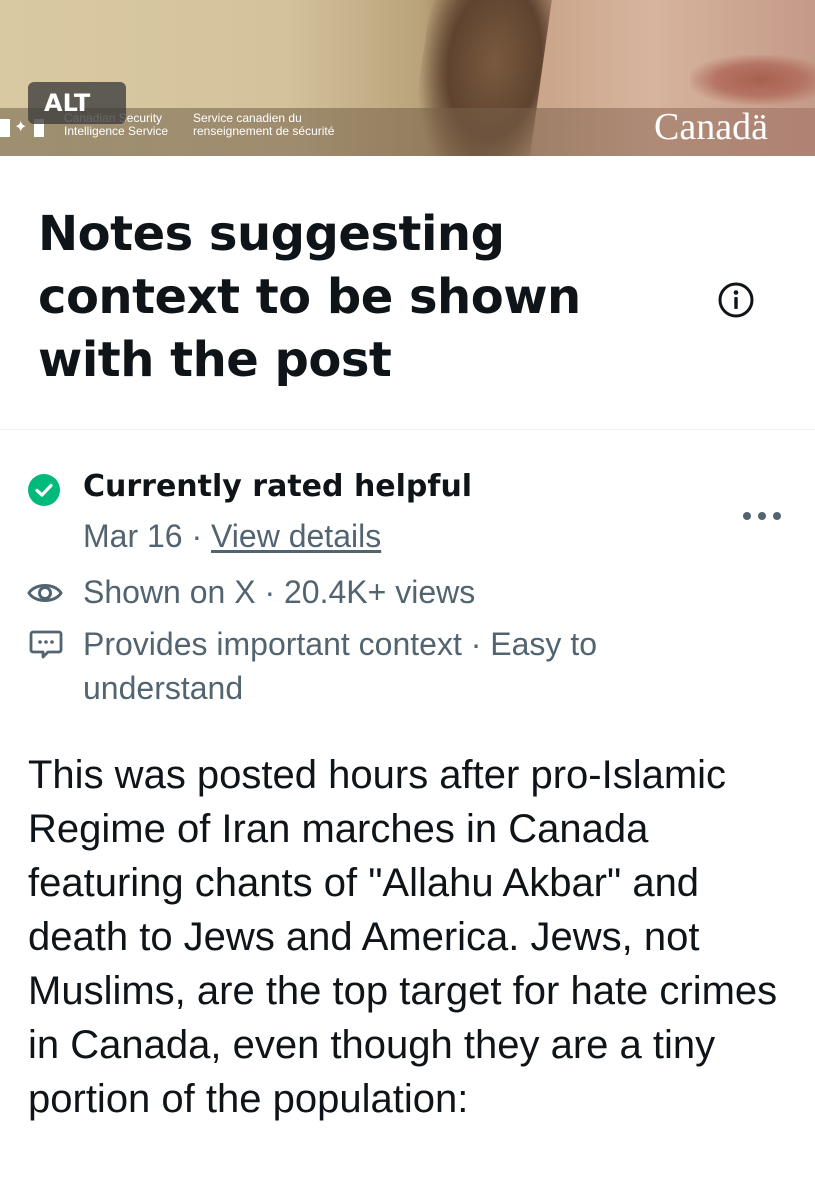  What do you see at coordinates (77, 103) in the screenshot?
I see `alt-text-badge: ALT` at bounding box center [77, 103].